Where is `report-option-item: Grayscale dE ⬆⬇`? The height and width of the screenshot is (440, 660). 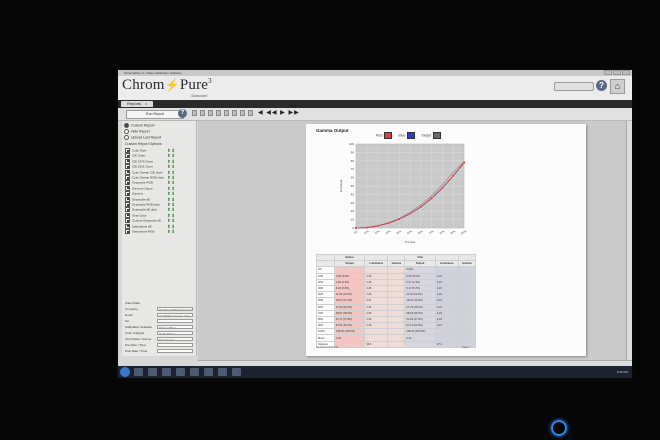 report-option-item: Grayscale dE ⬆⬇ is located at coordinates (158, 199).